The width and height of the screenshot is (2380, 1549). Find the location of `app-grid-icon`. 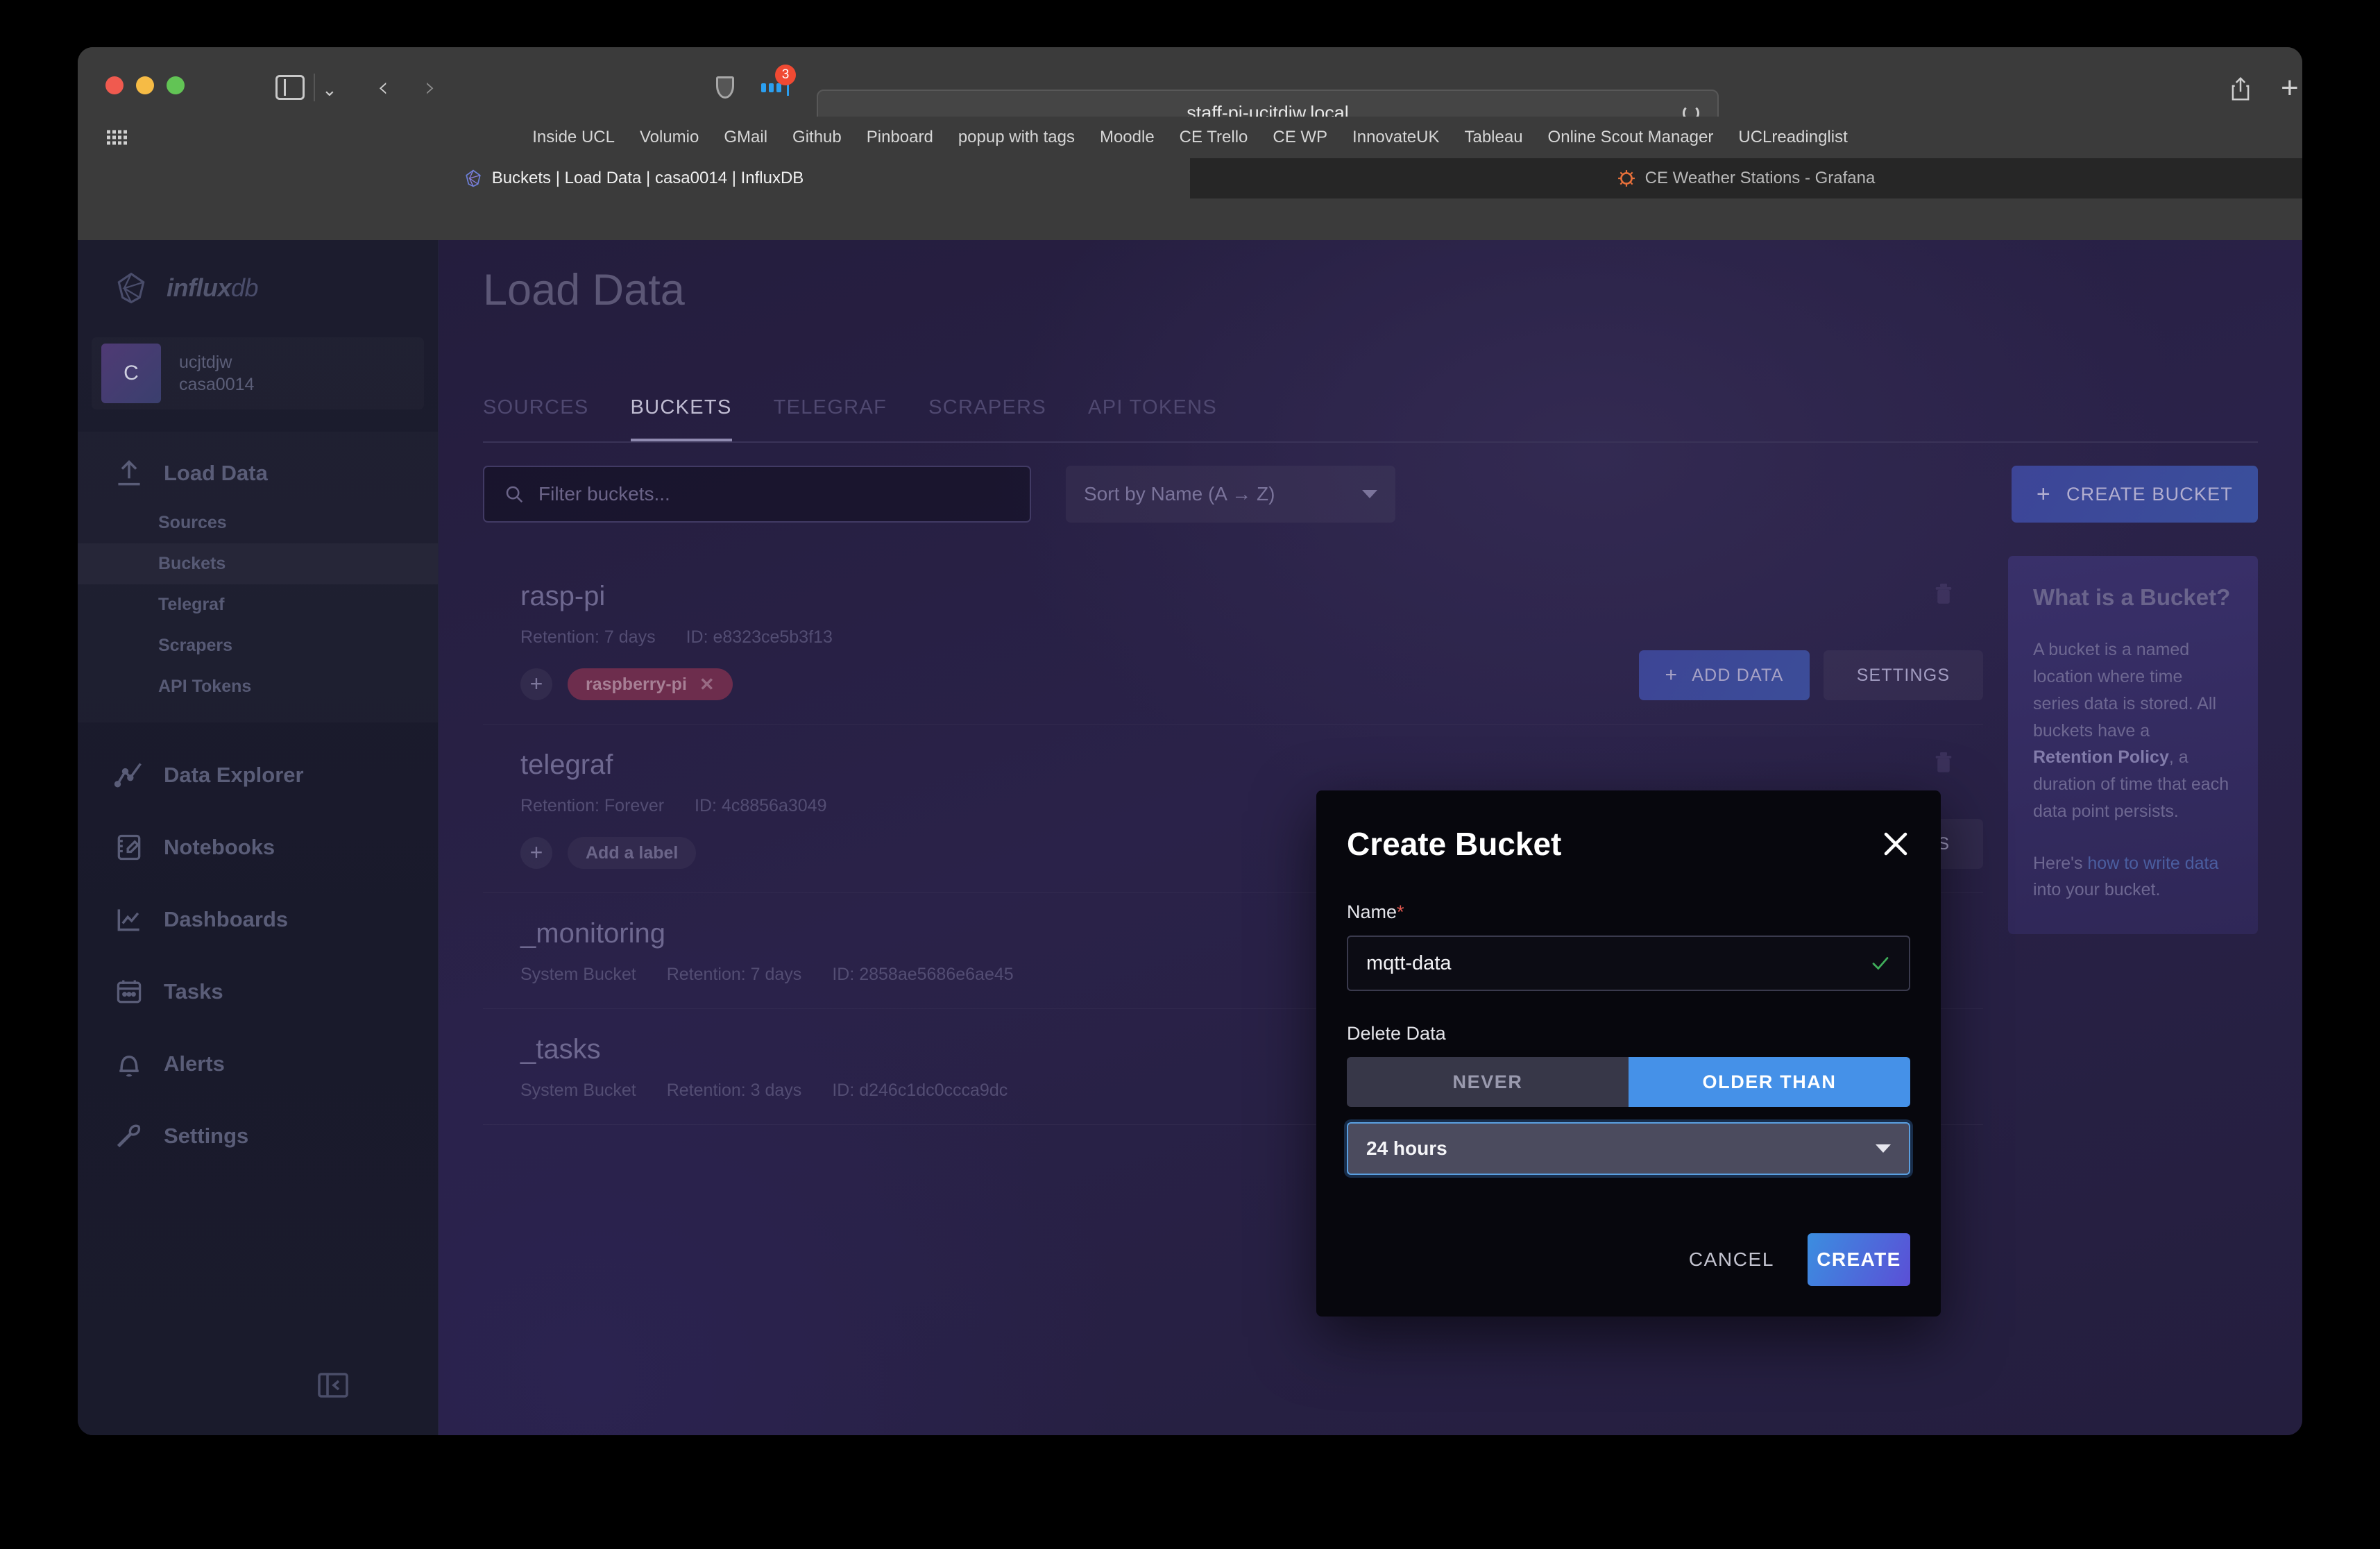

app-grid-icon is located at coordinates (117, 137).